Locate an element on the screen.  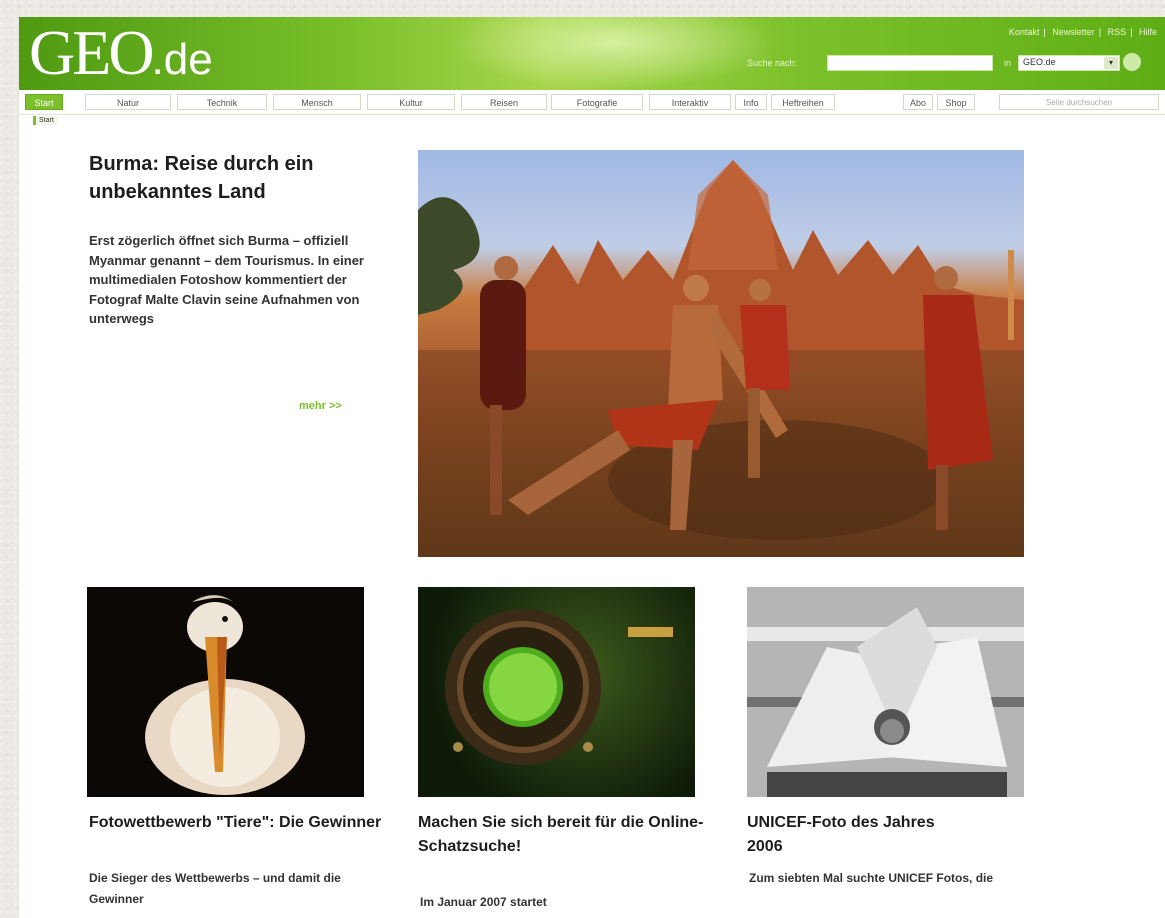
site-logo: GEO.de is located at coordinates (121, 53).